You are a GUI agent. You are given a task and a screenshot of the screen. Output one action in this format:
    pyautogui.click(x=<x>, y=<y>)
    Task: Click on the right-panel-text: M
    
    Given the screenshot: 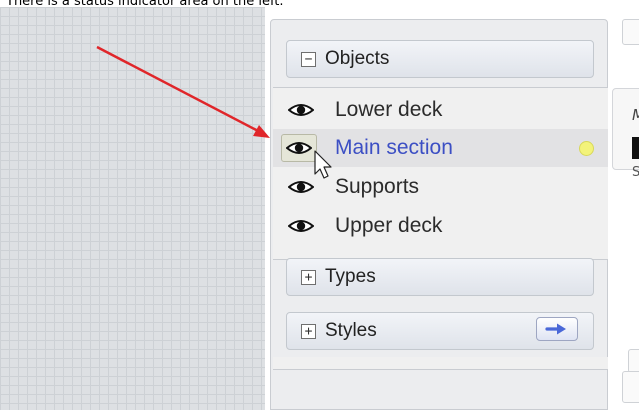 What is the action you would take?
    pyautogui.click(x=635, y=115)
    